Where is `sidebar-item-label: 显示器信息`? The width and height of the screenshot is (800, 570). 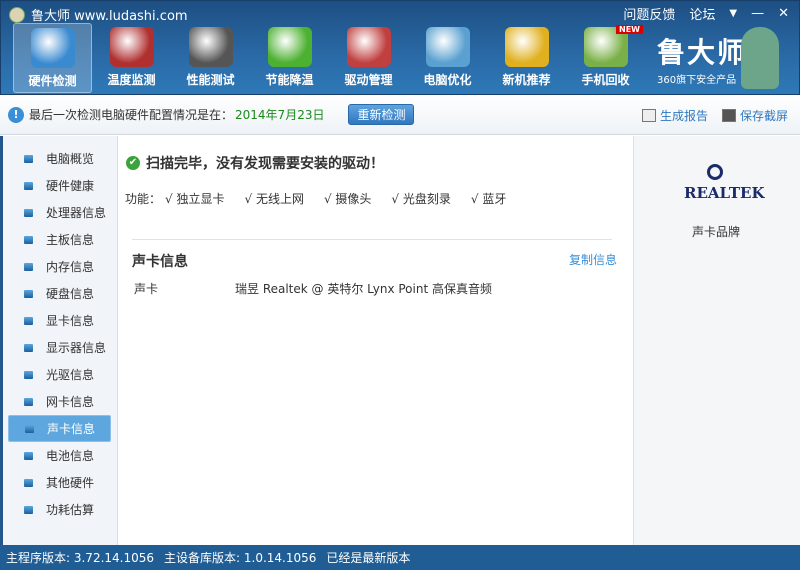
sidebar-item-label: 显示器信息 is located at coordinates (76, 348).